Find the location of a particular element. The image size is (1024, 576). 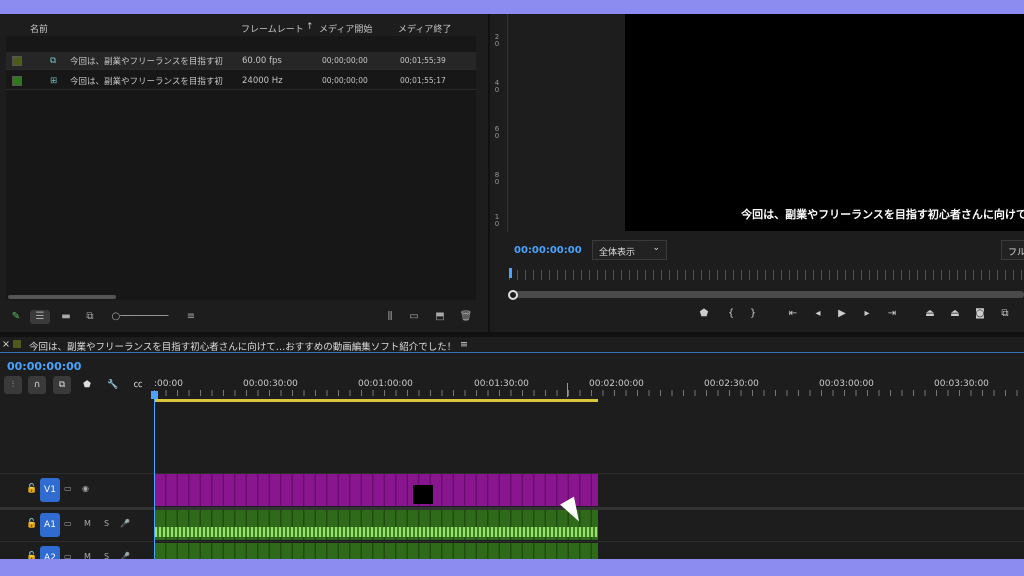

icon-view-icon: ▬ is located at coordinates (66, 317).